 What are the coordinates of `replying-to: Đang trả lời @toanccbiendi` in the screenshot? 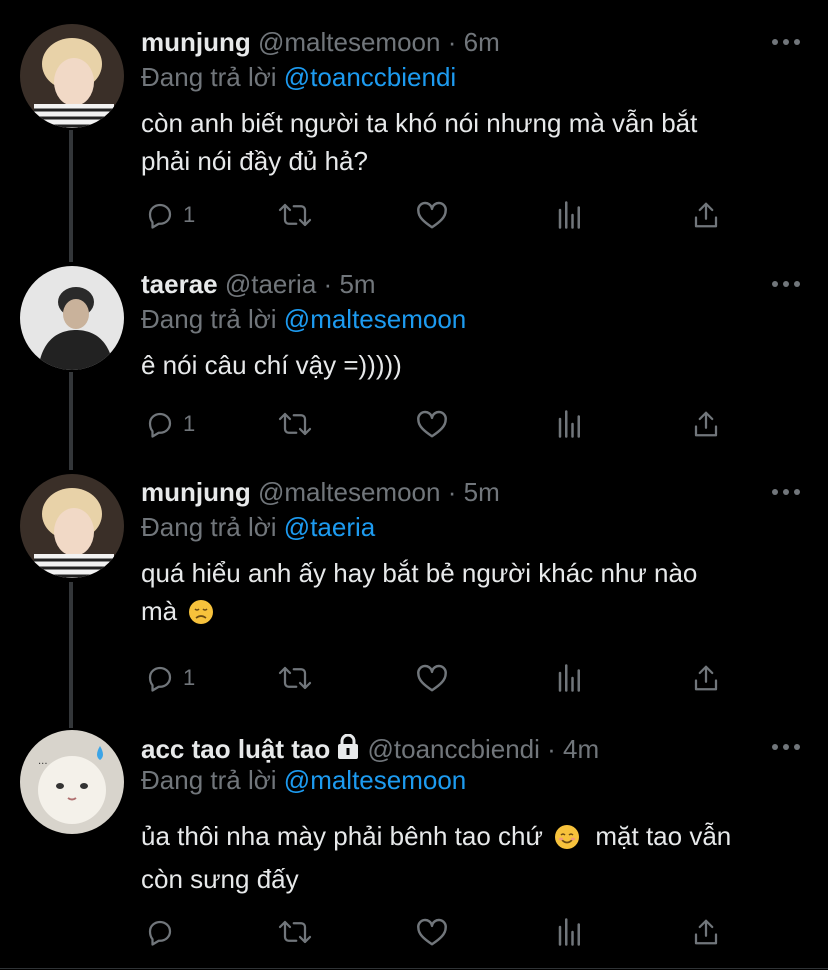 It's located at (298, 77).